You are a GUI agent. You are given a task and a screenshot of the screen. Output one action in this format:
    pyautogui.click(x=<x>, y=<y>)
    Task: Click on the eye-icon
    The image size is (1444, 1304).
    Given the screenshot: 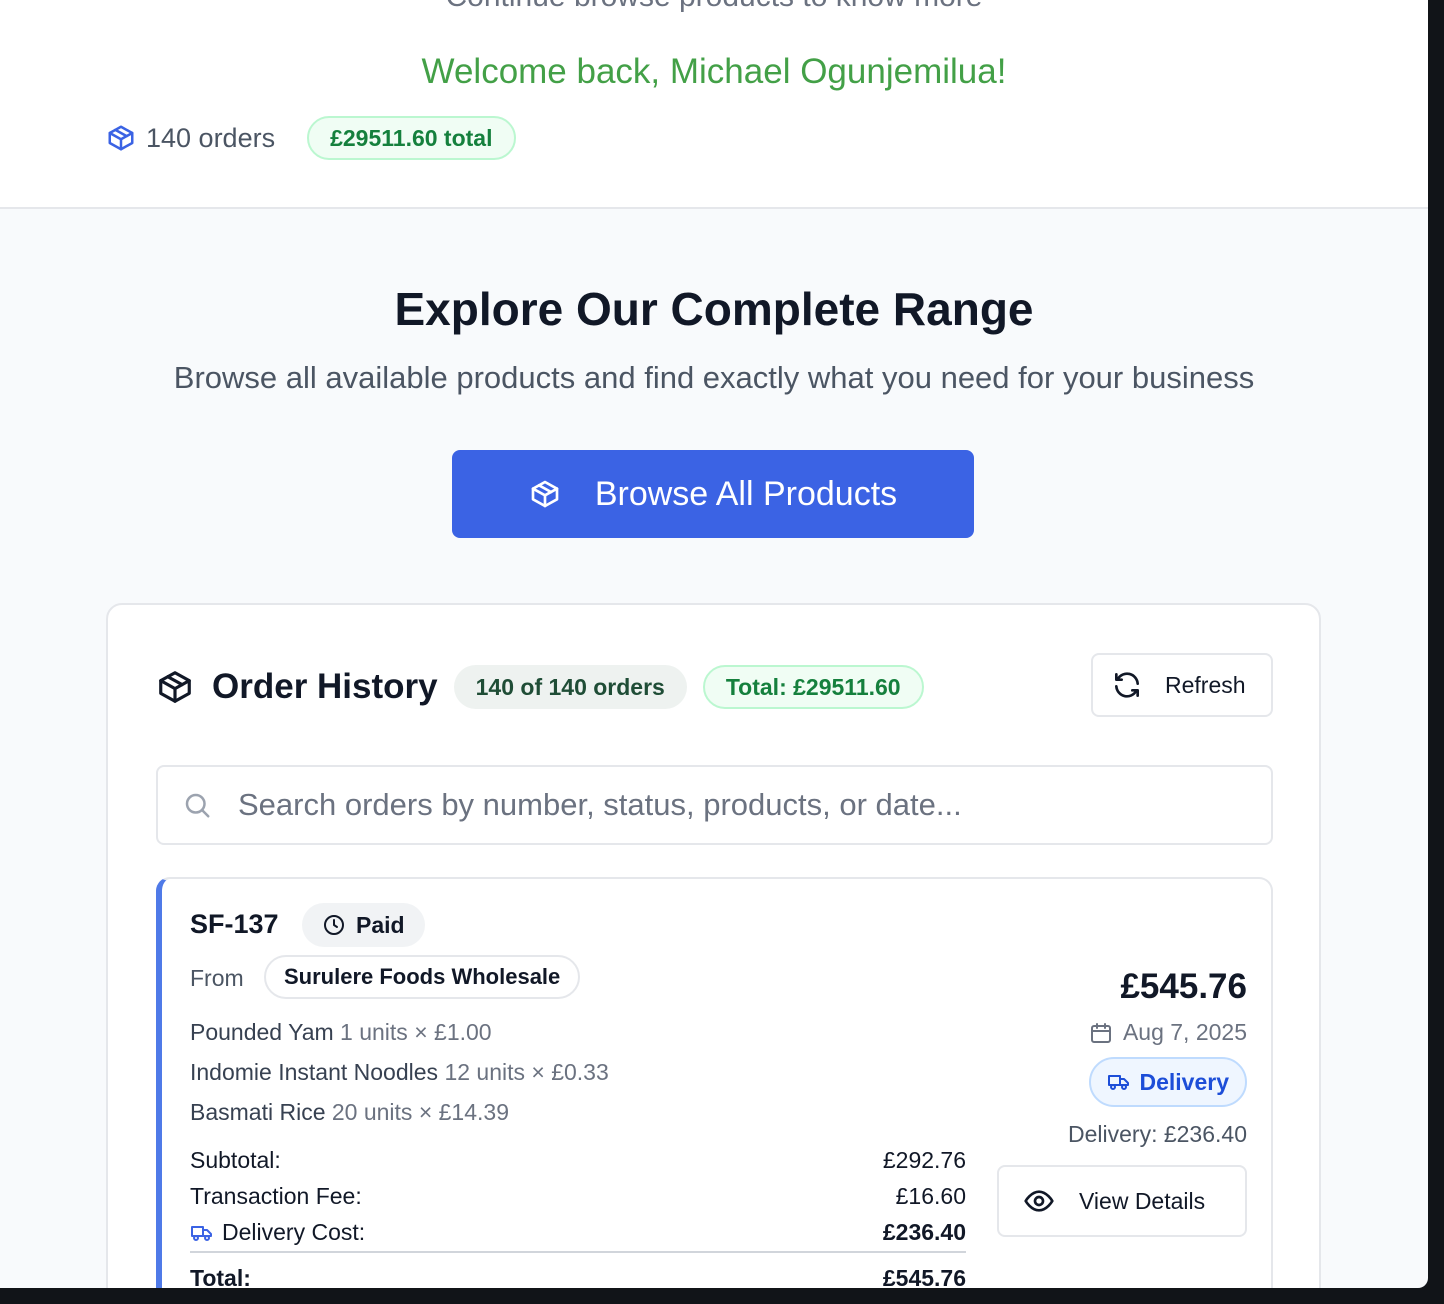 What is the action you would take?
    pyautogui.click(x=1039, y=1201)
    